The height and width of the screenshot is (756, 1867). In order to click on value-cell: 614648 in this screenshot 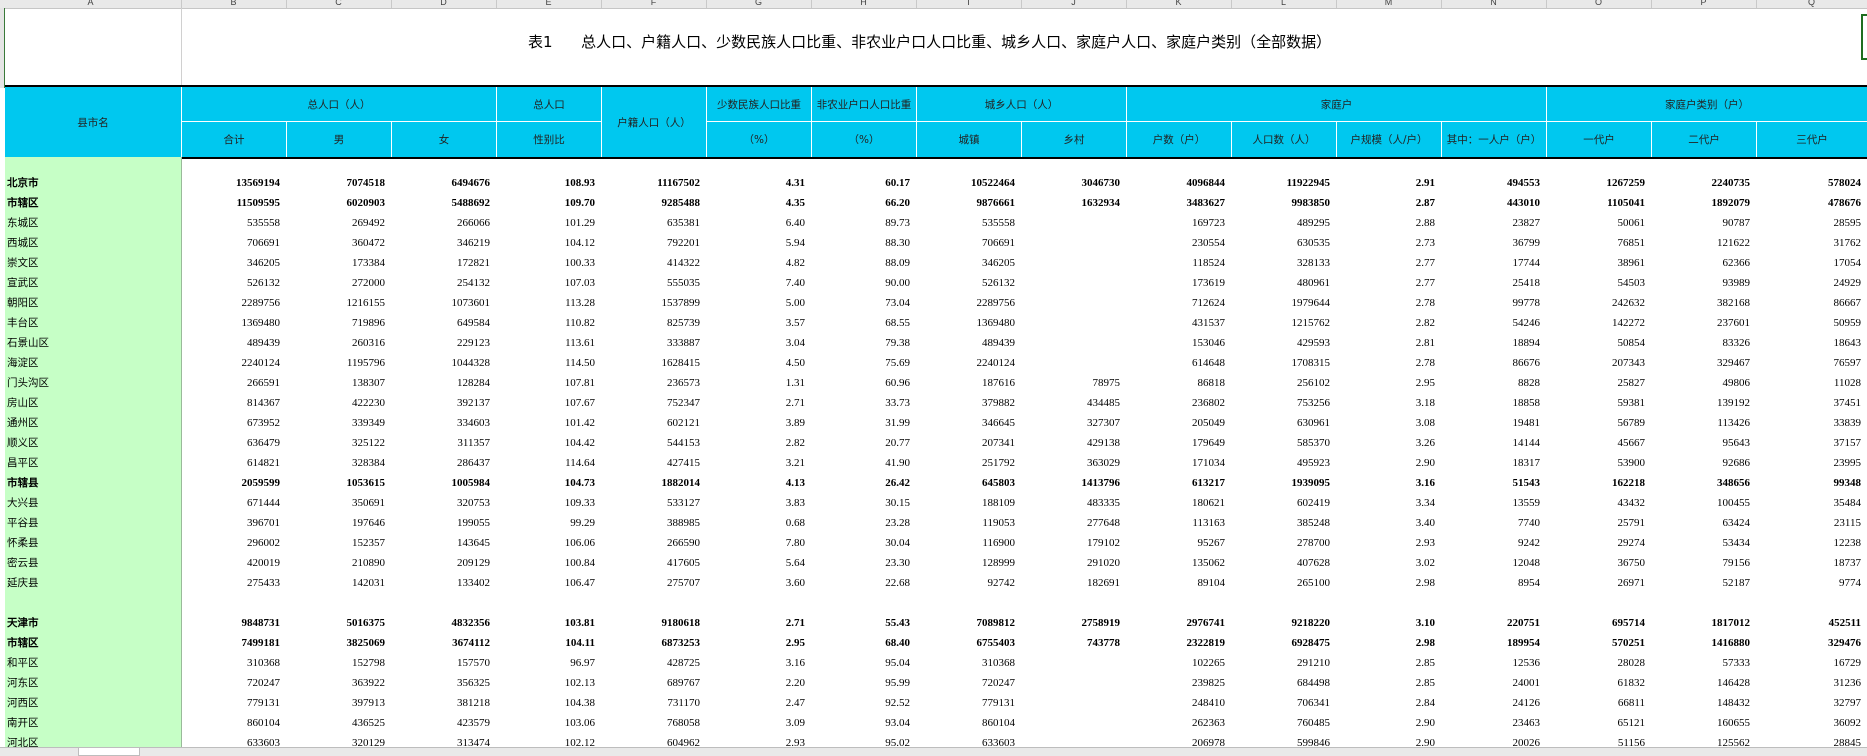, I will do `click(1175, 363)`.